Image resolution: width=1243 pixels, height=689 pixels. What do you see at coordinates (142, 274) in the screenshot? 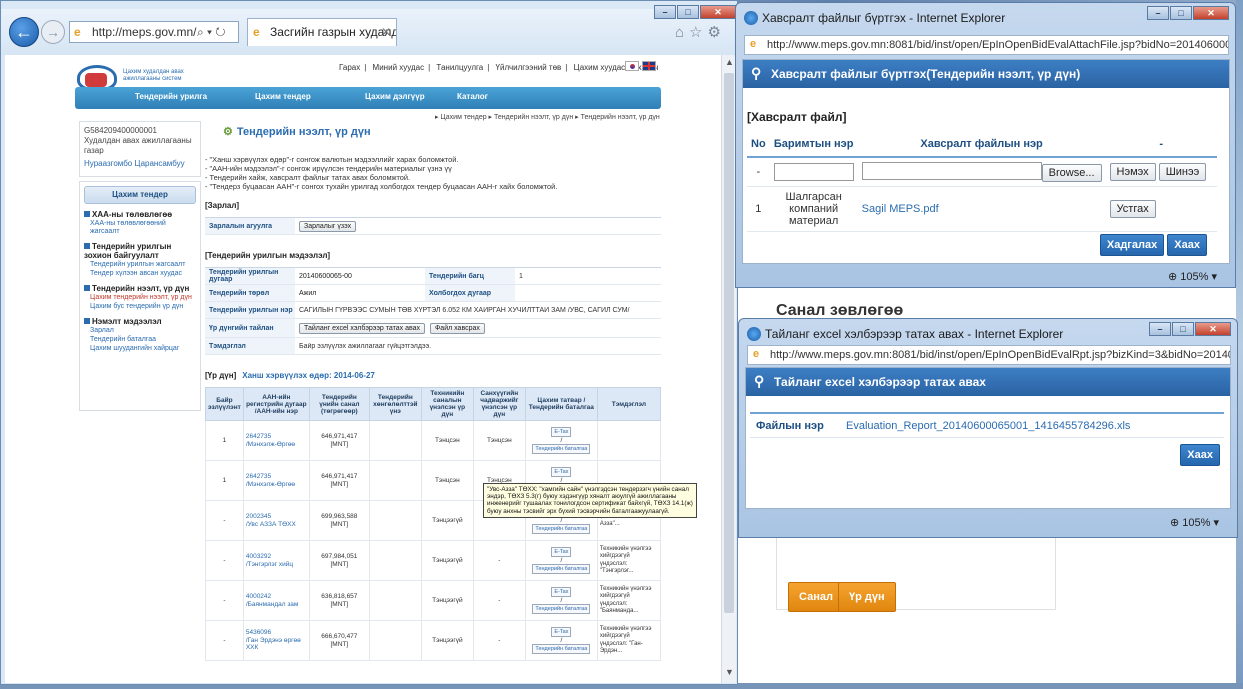
I see `sidebar-item-received-docs: Тендер хүлээн авсан хуудас` at bounding box center [142, 274].